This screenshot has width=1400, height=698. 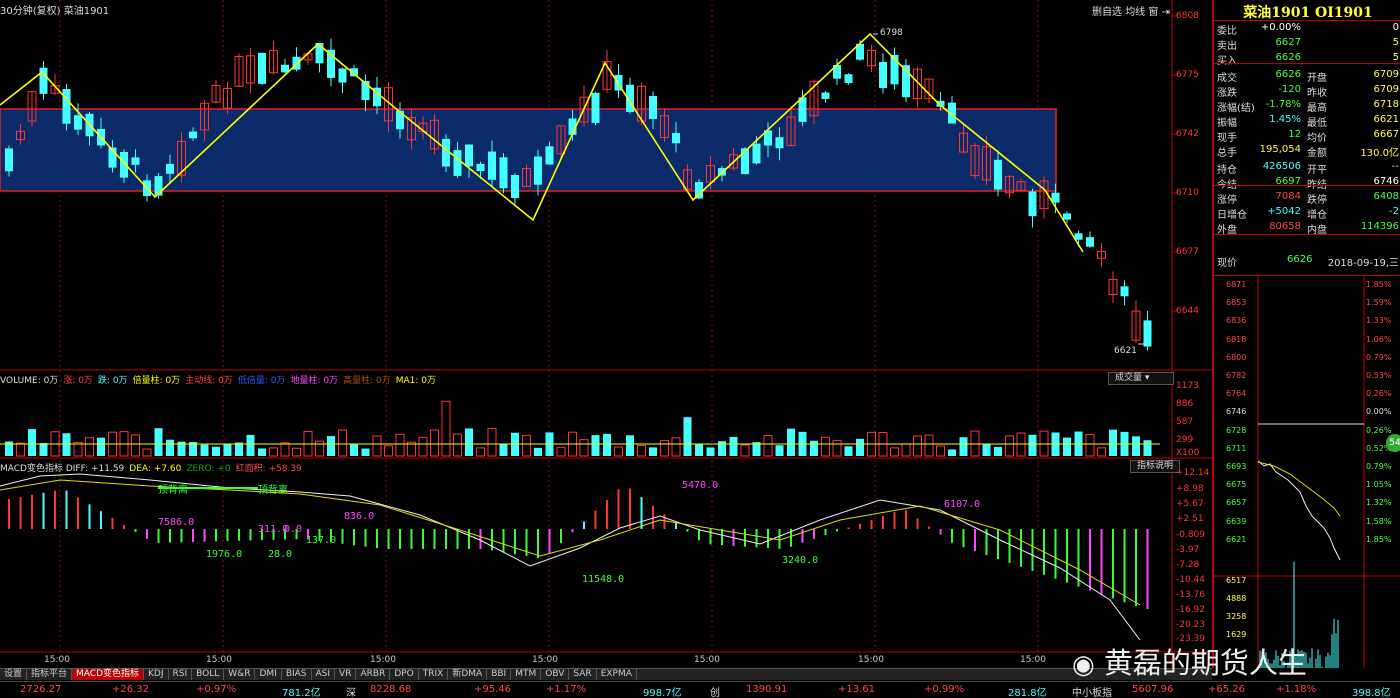 What do you see at coordinates (1379, 466) in the screenshot?
I see `mini-right-tick: 0.79%` at bounding box center [1379, 466].